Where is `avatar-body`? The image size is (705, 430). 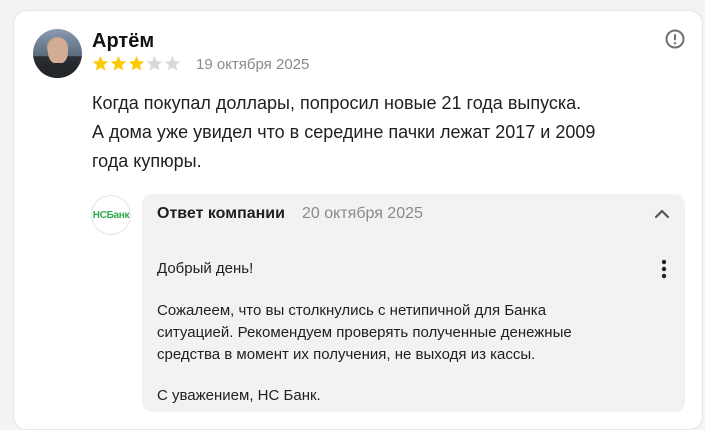
avatar-body is located at coordinates (58, 70).